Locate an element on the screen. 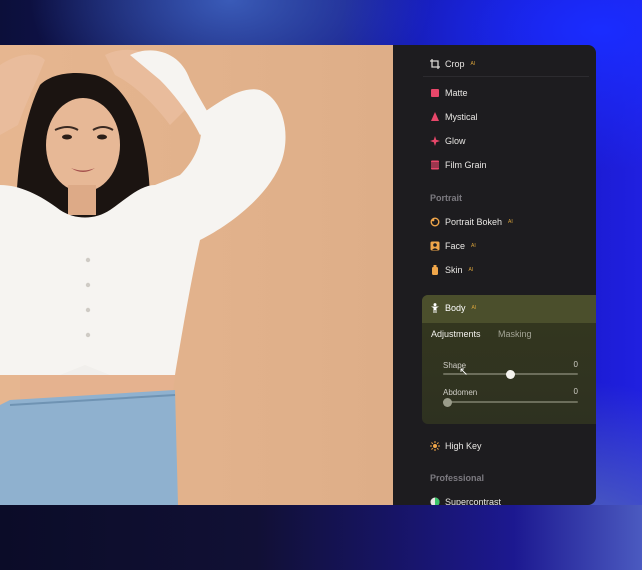 The height and width of the screenshot is (570, 642). high-key-item: High Key is located at coordinates (456, 446).